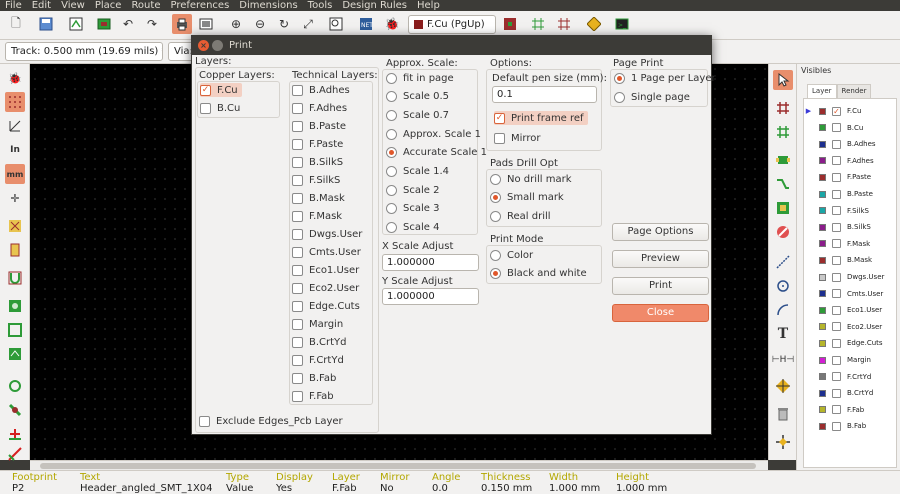 The height and width of the screenshot is (494, 900). Describe the element at coordinates (199, 5) in the screenshot. I see `menu-item-preferences: Preferences` at that location.